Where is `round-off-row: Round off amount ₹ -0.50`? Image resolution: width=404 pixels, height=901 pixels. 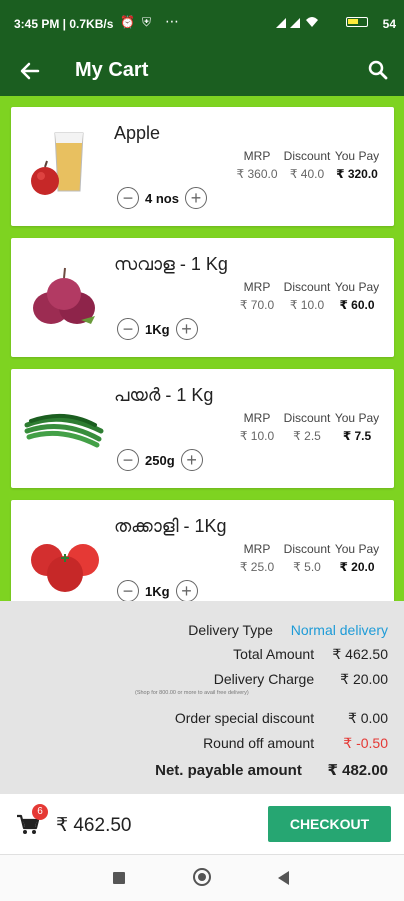 round-off-row: Round off amount ₹ -0.50 is located at coordinates (295, 743).